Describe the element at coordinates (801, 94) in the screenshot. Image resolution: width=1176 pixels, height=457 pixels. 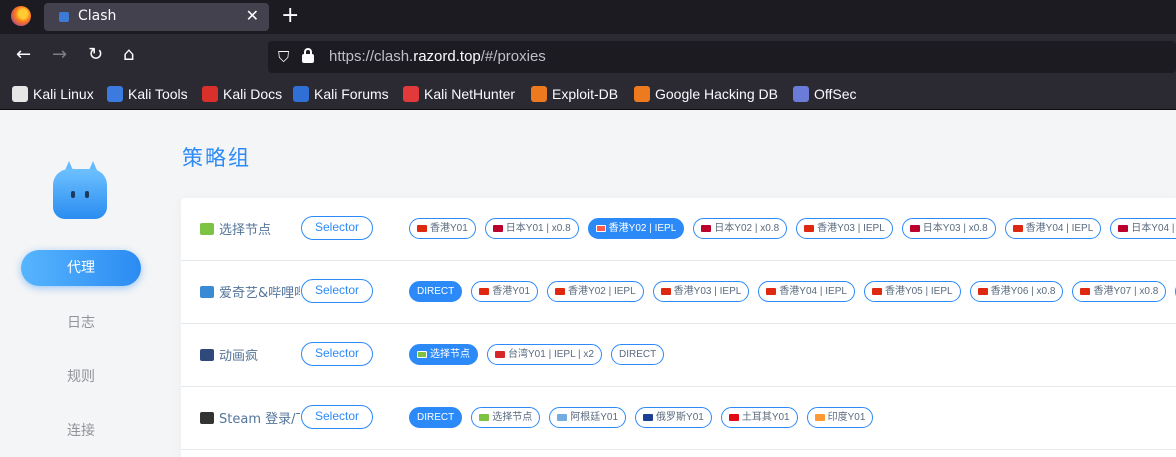
I see `offsec-icon` at that location.